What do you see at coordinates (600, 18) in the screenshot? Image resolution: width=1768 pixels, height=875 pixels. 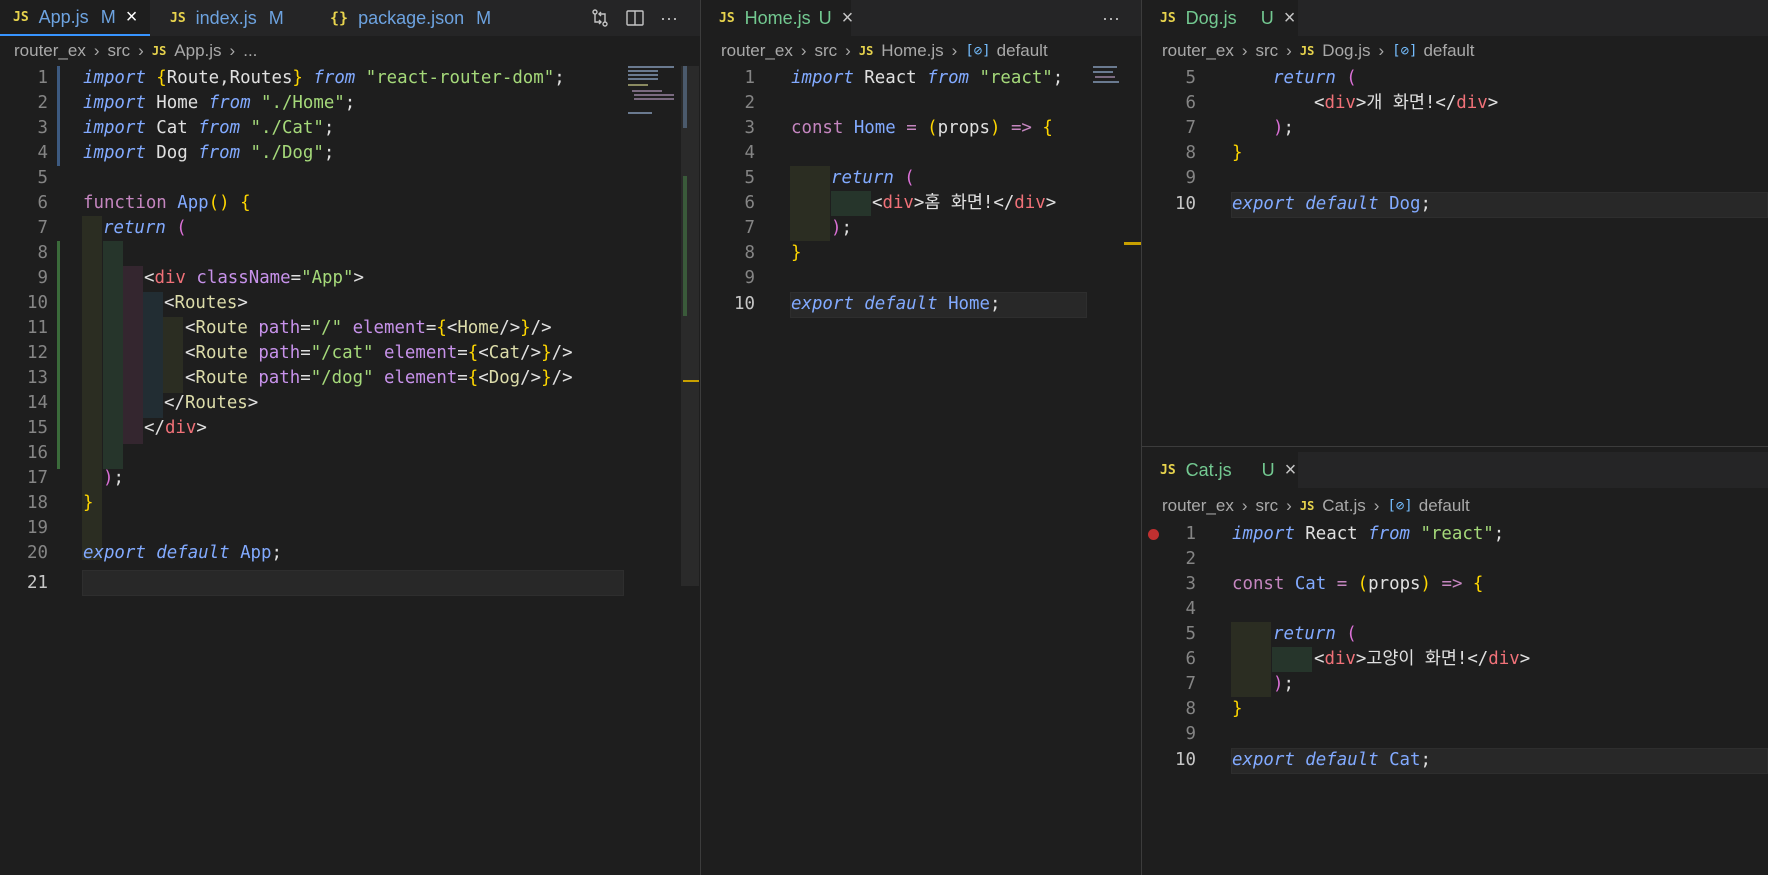 I see `compare-changes-icon` at bounding box center [600, 18].